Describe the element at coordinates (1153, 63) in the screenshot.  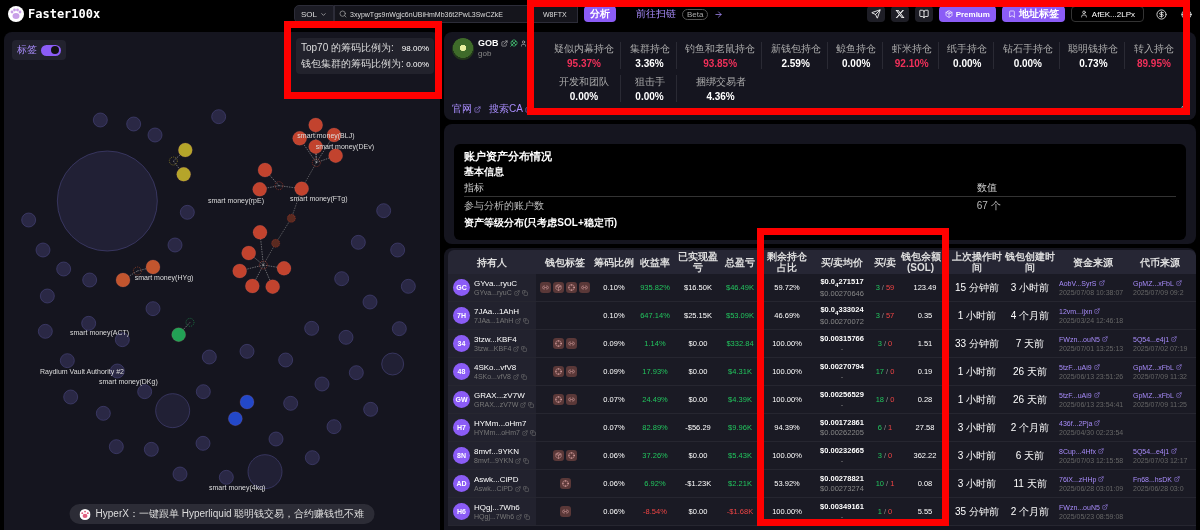
I see `stat-value: 89.95%` at that location.